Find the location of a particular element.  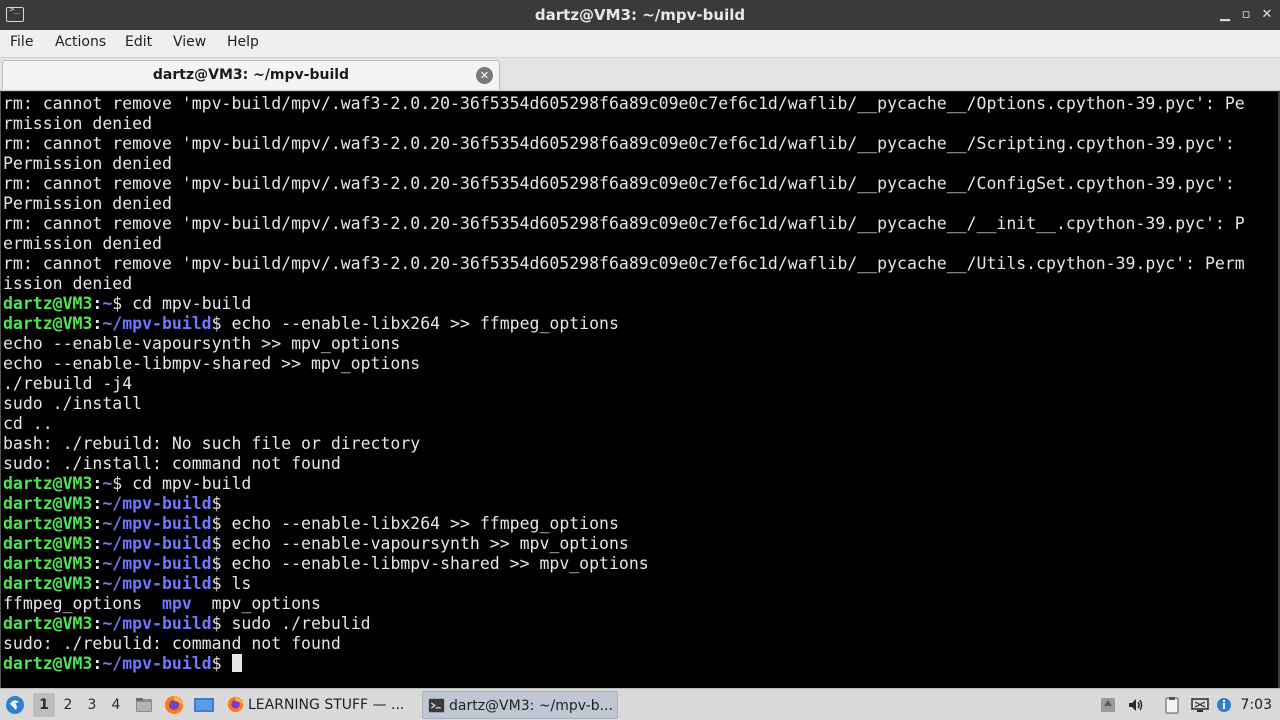

terminal-output-line: sudo: ./install: command not found is located at coordinates (641, 464).